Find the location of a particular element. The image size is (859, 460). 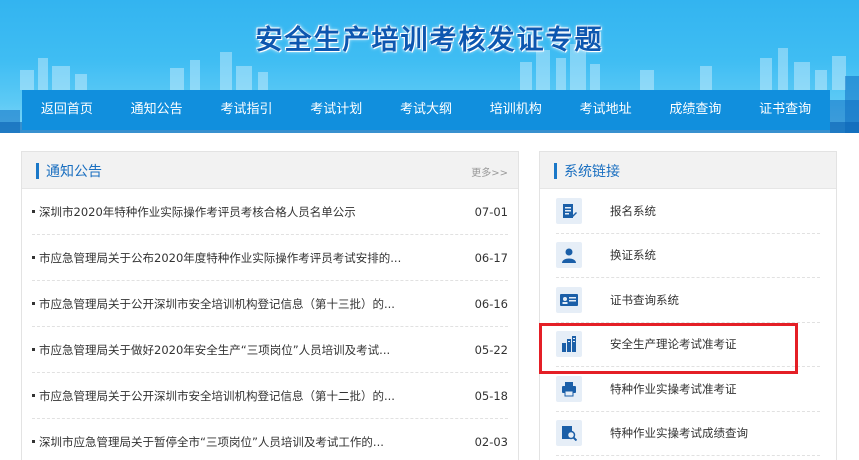

signup-form-icon is located at coordinates (569, 210).